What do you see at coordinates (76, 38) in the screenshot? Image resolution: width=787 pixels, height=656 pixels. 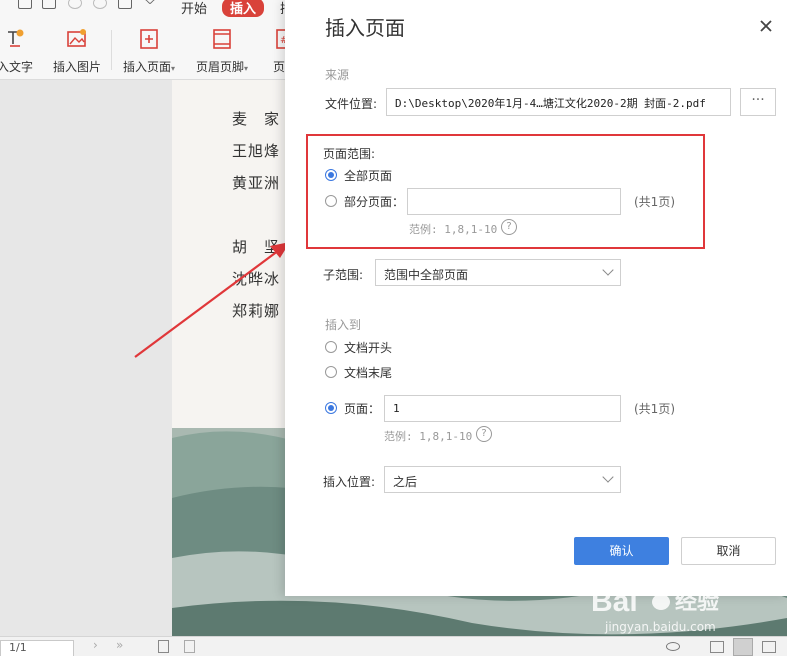 I see `image-icon` at bounding box center [76, 38].